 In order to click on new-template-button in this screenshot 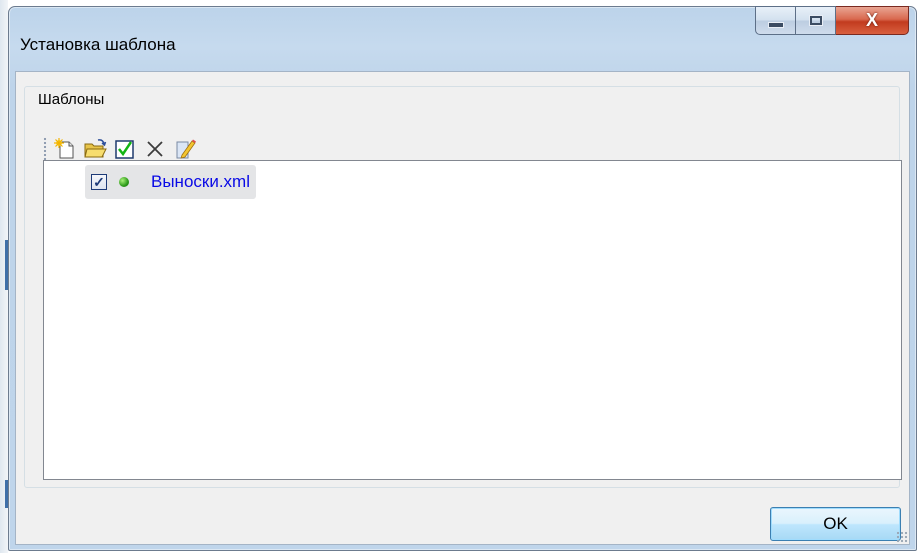, I will do `click(65, 149)`.